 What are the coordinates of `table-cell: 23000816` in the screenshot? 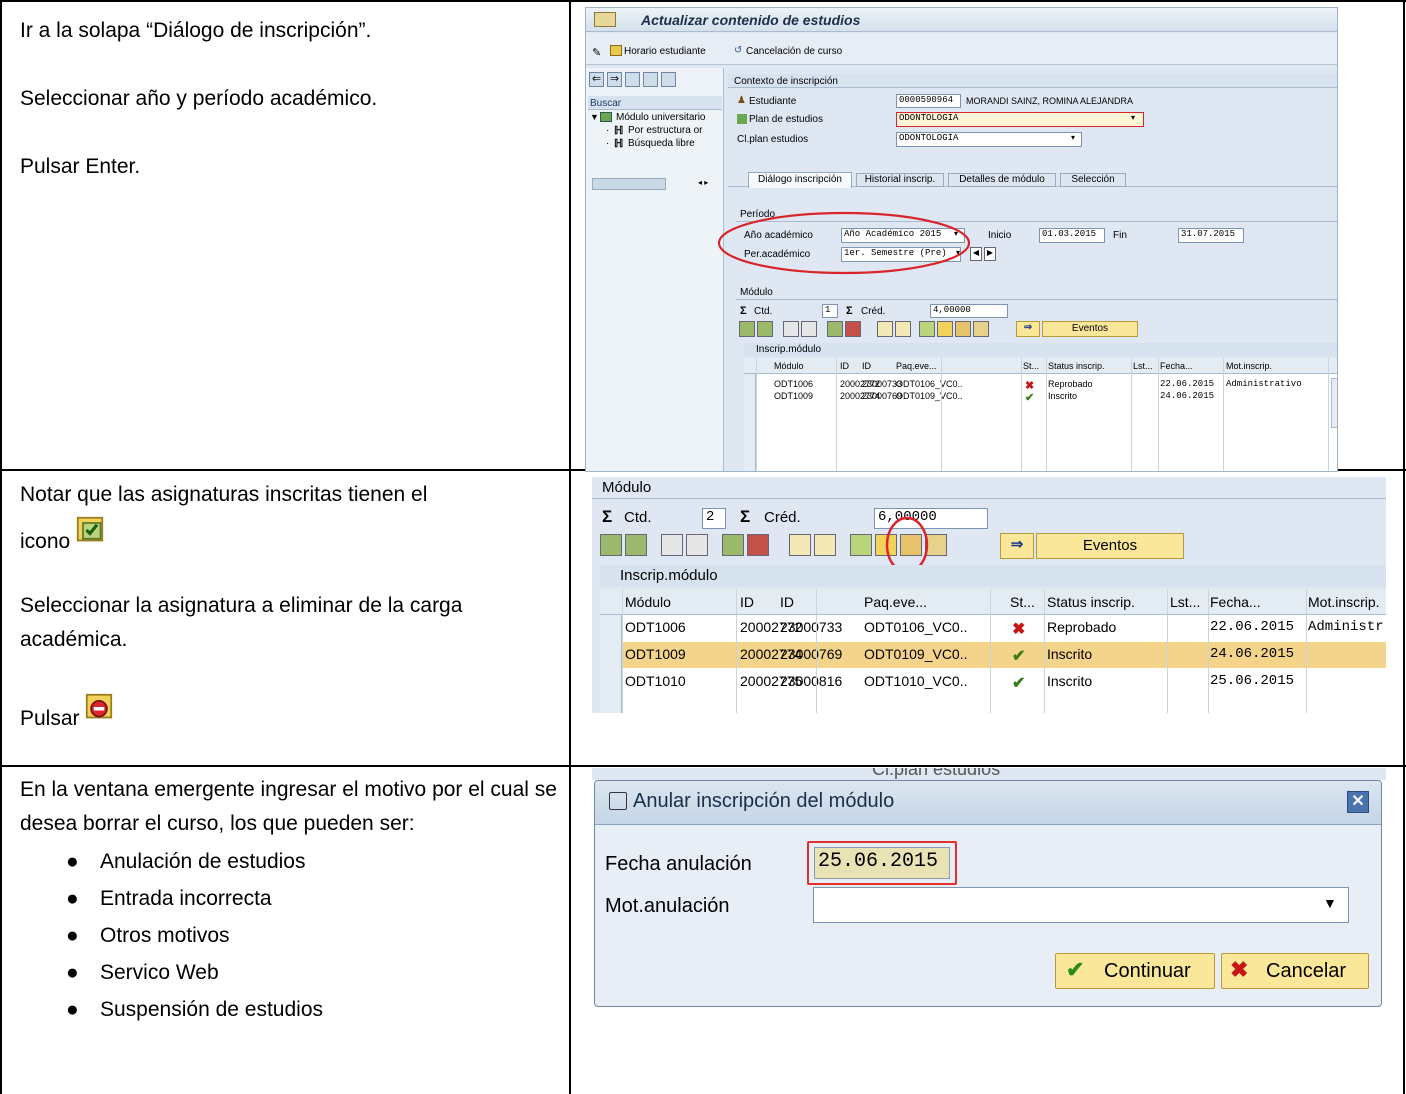 It's located at (811, 681).